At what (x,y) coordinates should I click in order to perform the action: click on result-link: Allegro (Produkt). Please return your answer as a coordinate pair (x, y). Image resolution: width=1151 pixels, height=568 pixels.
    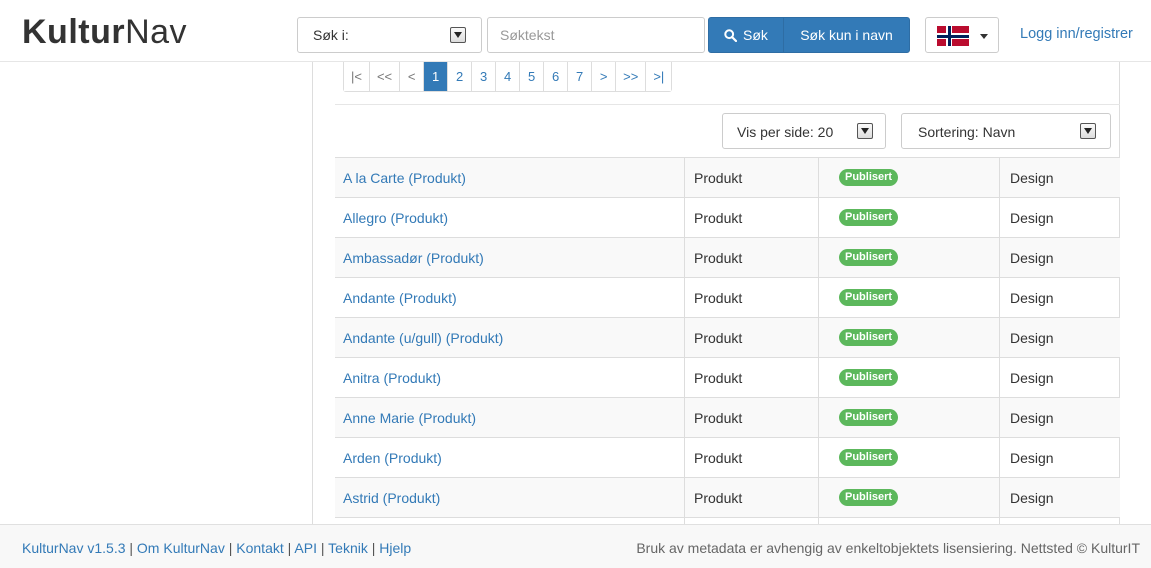
    Looking at the image, I should click on (395, 218).